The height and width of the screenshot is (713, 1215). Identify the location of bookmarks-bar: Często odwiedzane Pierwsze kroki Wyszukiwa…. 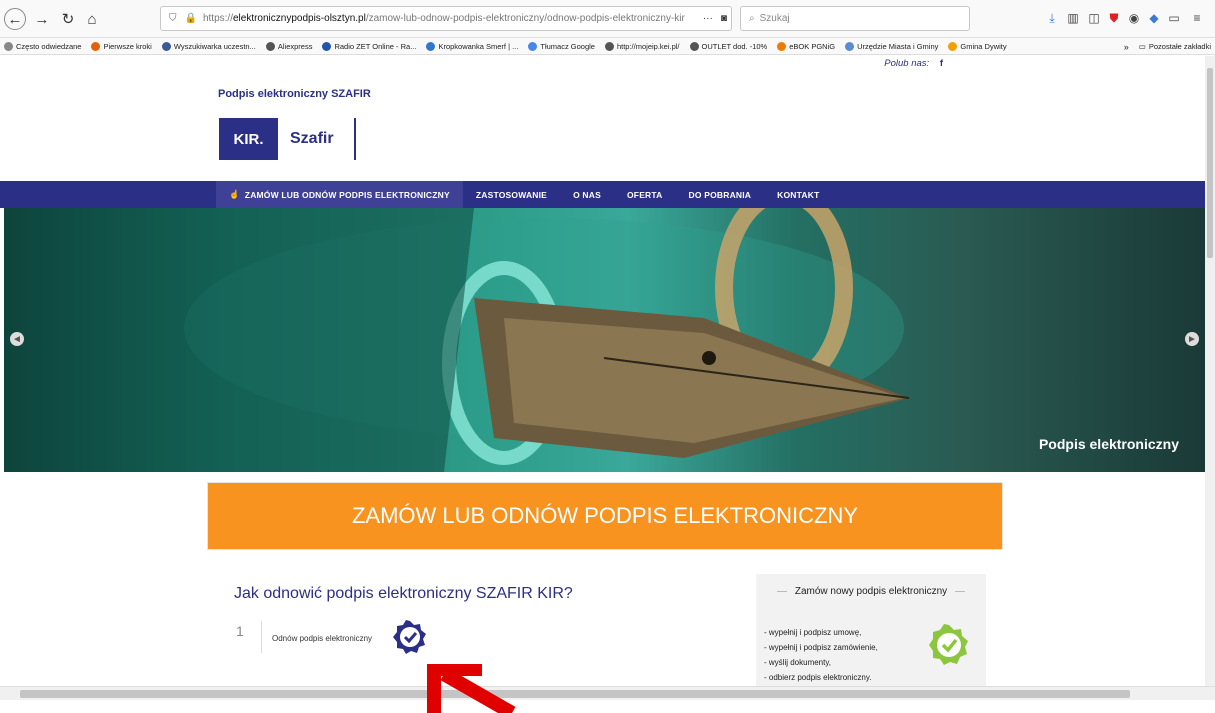
(607, 46).